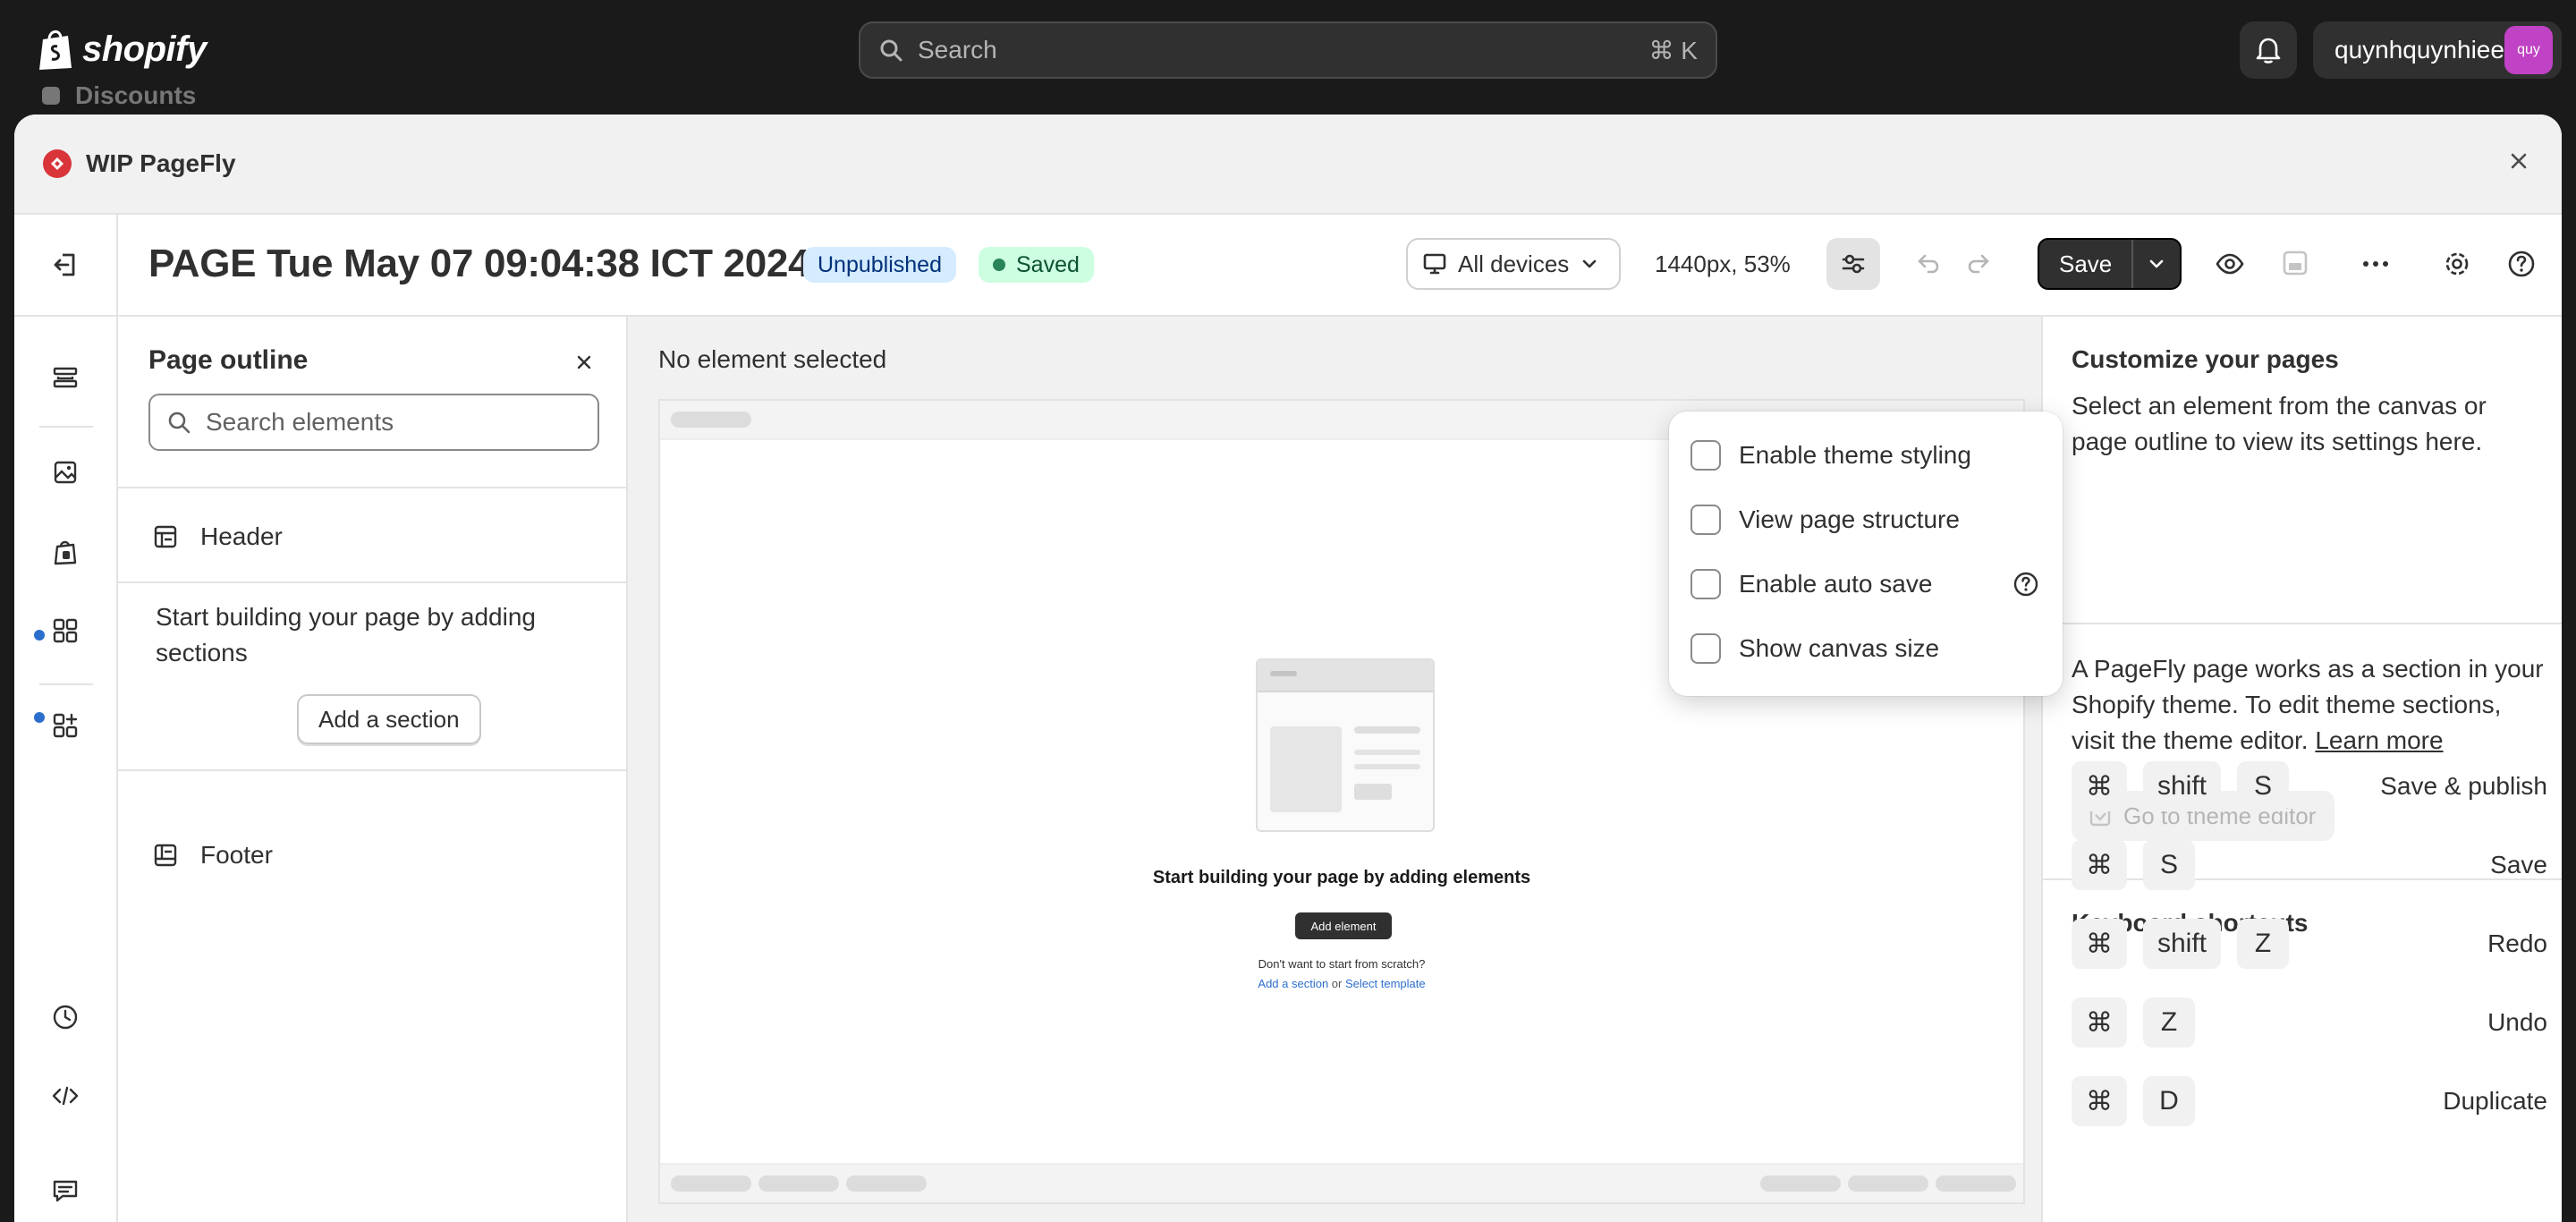 The image size is (2576, 1222). What do you see at coordinates (1048, 264) in the screenshot?
I see `saved-badge-label: Saved` at bounding box center [1048, 264].